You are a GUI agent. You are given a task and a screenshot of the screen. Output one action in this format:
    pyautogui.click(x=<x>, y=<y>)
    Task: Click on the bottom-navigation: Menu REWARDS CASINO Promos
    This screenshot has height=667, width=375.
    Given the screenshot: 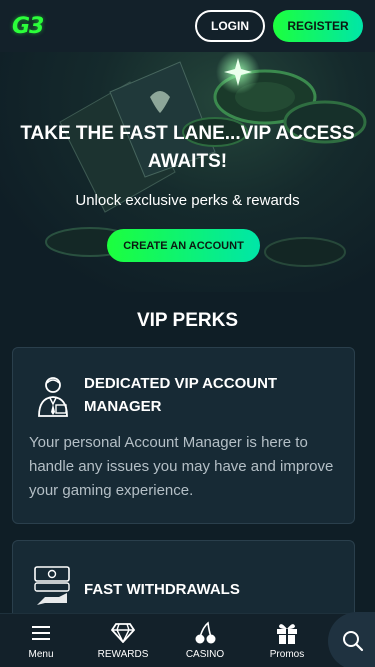 What is the action you would take?
    pyautogui.click(x=187, y=640)
    